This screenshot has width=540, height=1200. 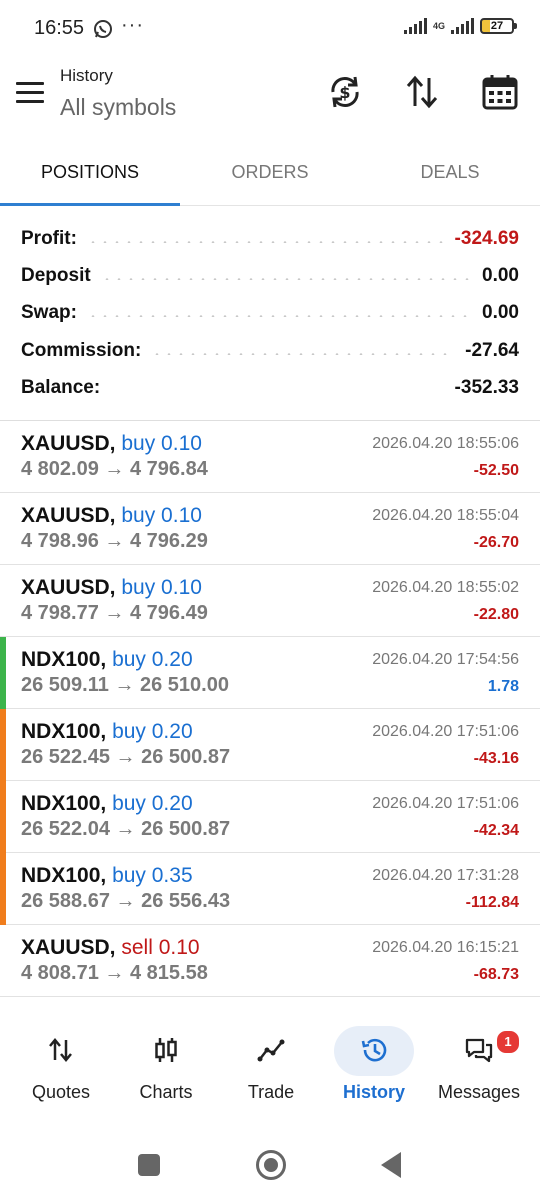 What do you see at coordinates (30, 93) in the screenshot?
I see `menu-icon` at bounding box center [30, 93].